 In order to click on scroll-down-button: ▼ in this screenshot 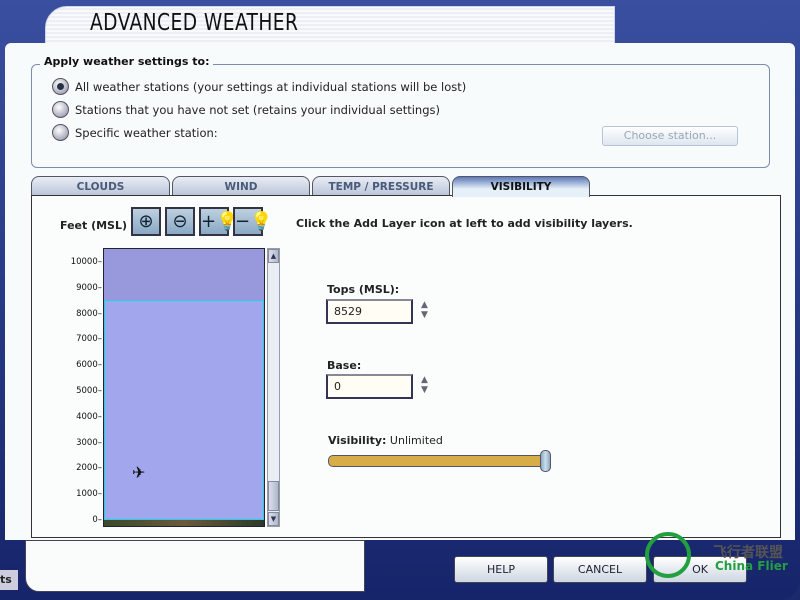, I will do `click(273, 519)`.